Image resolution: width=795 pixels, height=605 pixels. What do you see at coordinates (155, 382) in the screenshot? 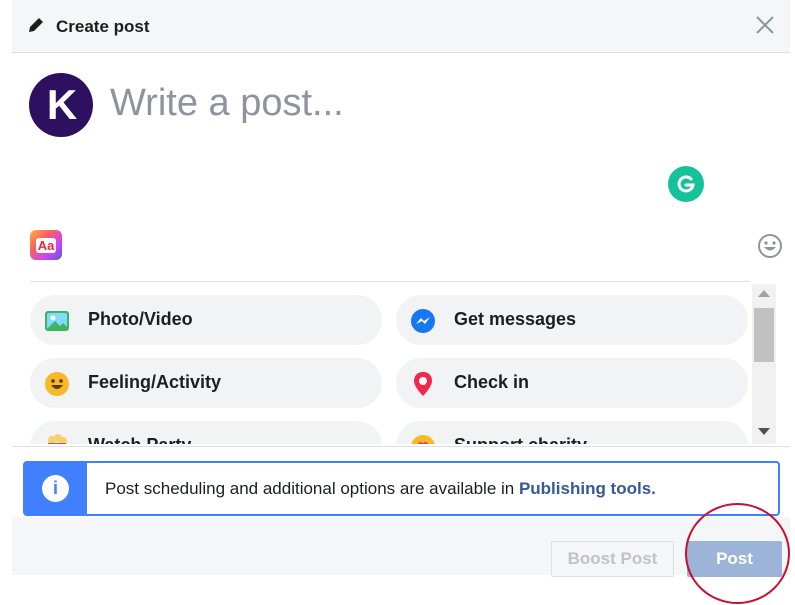
I see `feeling-activity-label: Feeling/Activity` at bounding box center [155, 382].